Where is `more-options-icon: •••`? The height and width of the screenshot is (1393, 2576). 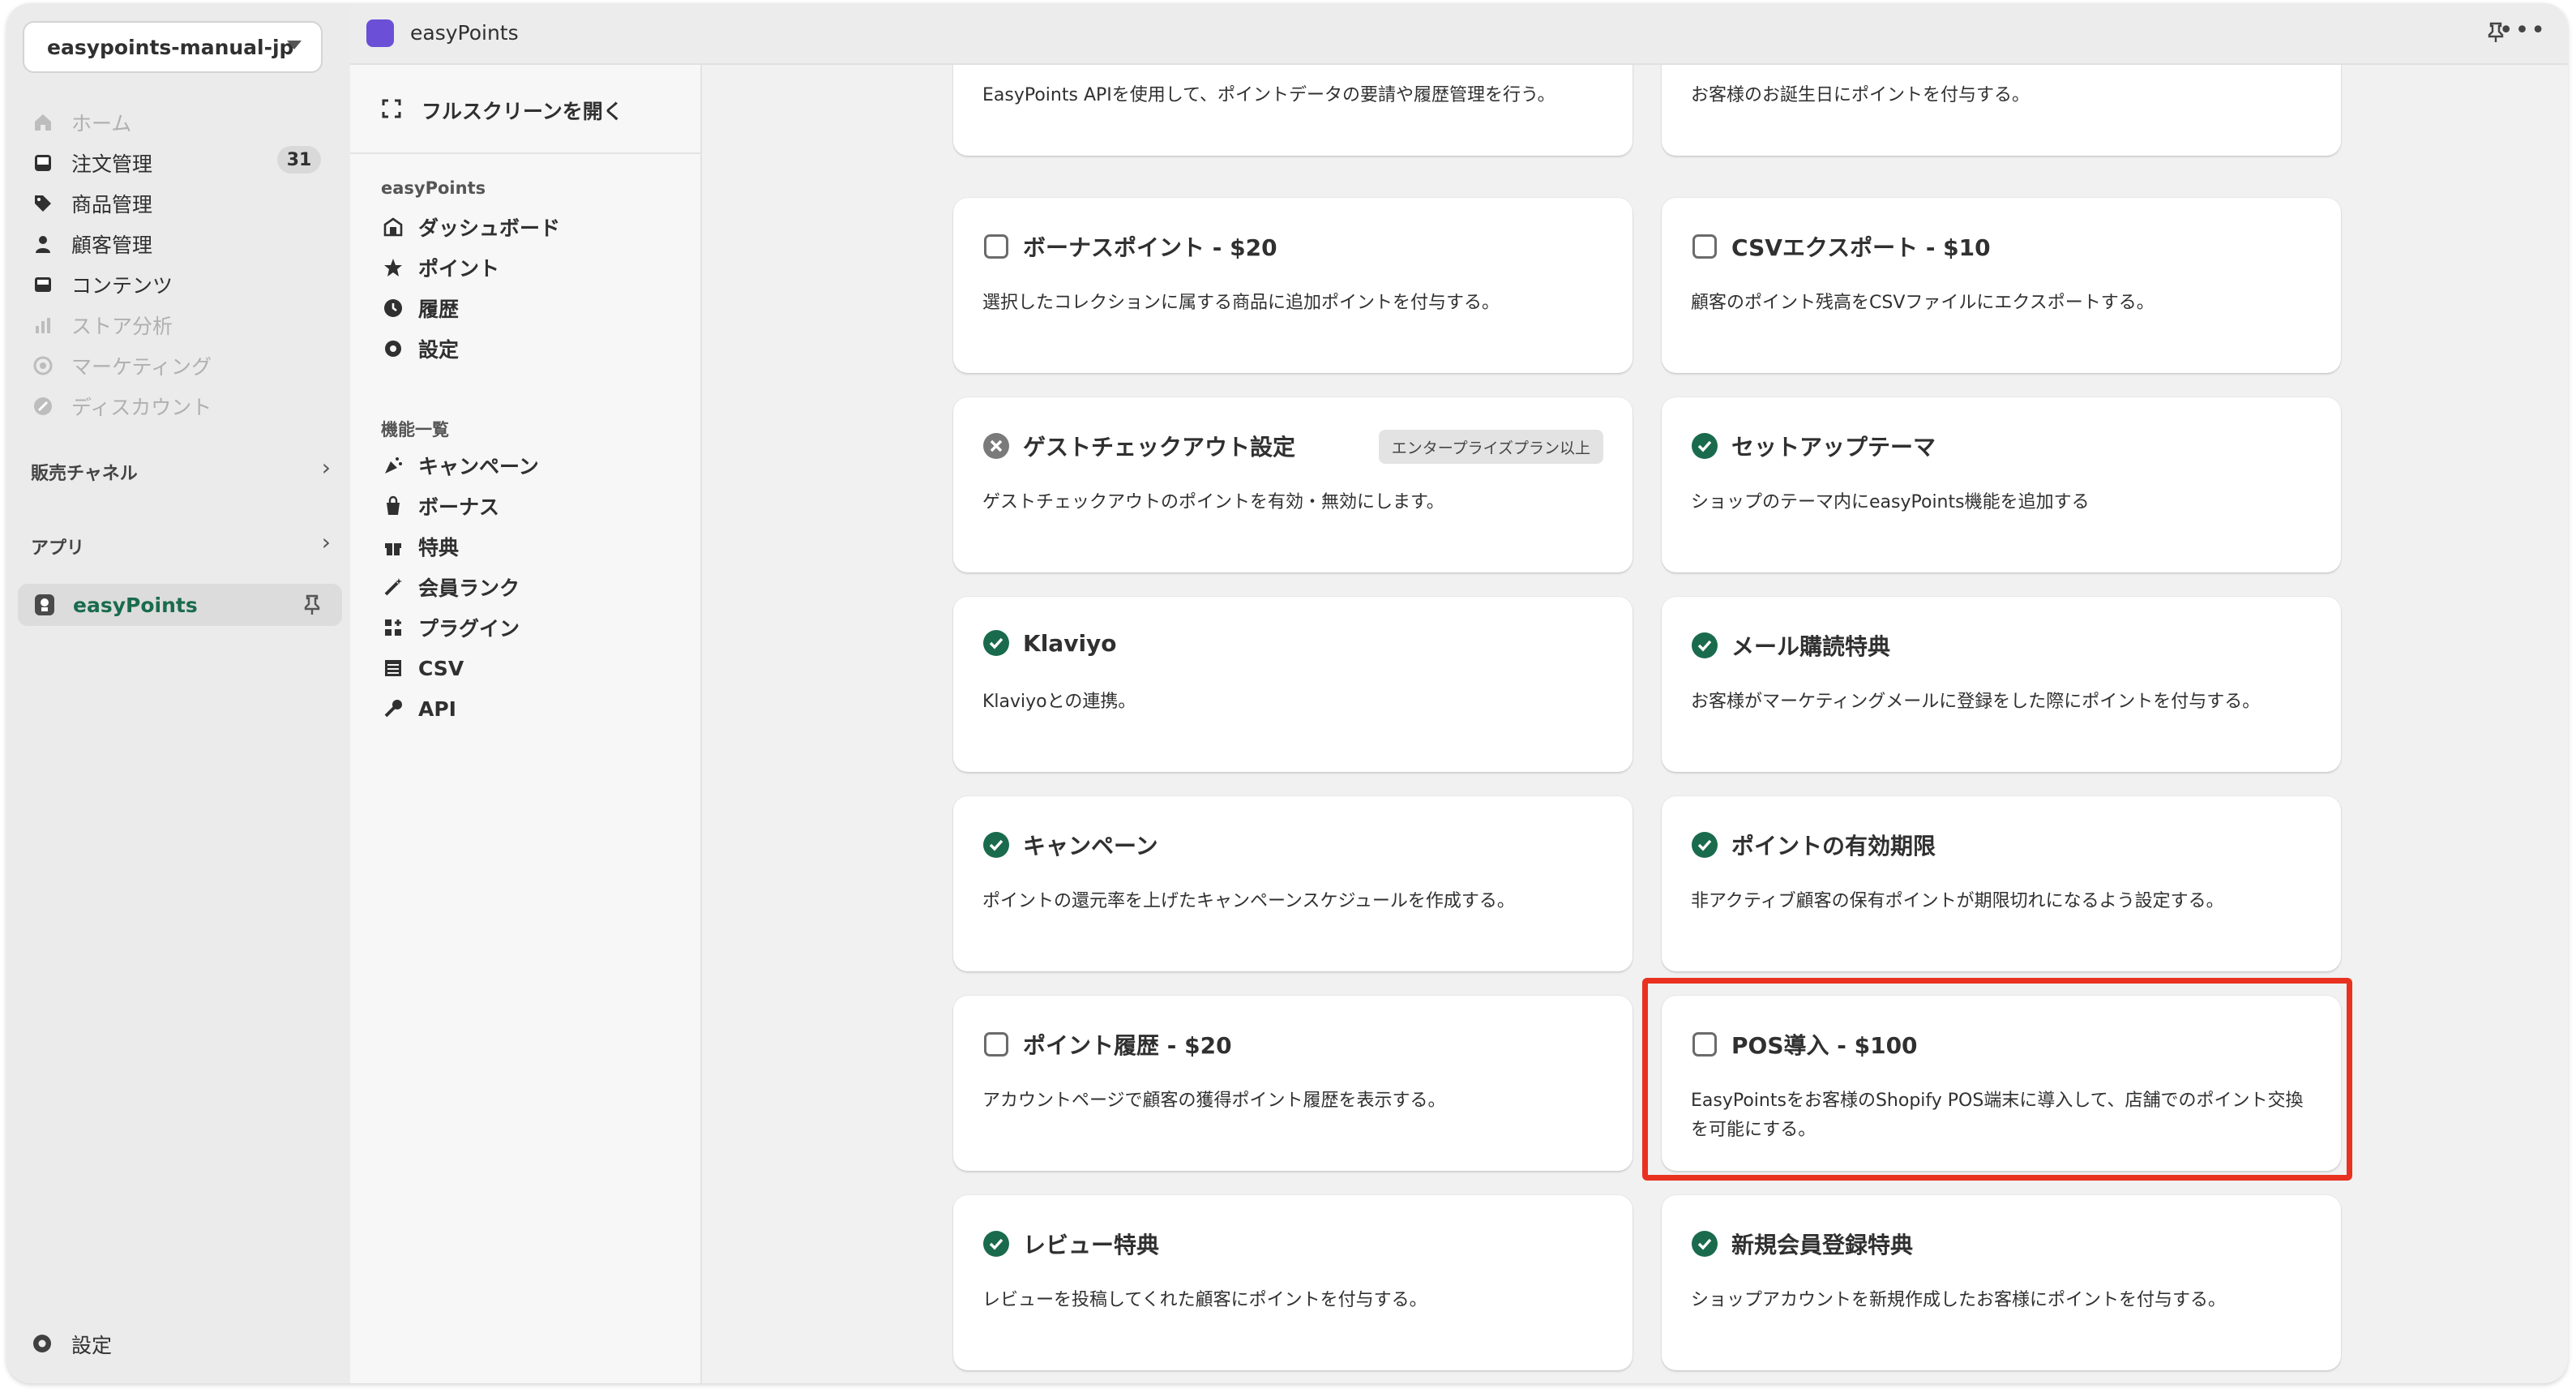
more-options-icon: ••• is located at coordinates (2523, 31).